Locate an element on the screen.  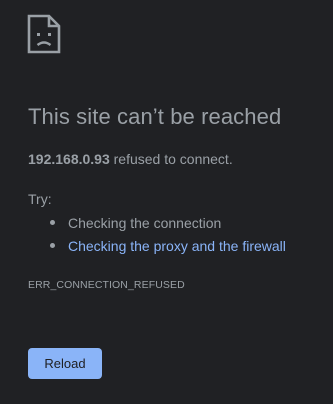
host-address: 192.168.0.93 is located at coordinates (69, 159).